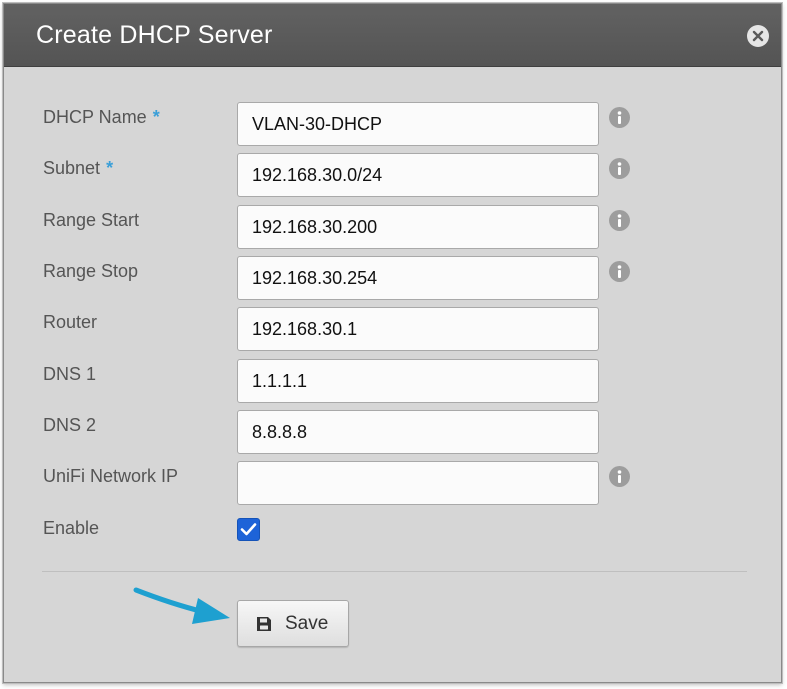 This screenshot has width=787, height=689. What do you see at coordinates (418, 175) in the screenshot?
I see `subnet-input` at bounding box center [418, 175].